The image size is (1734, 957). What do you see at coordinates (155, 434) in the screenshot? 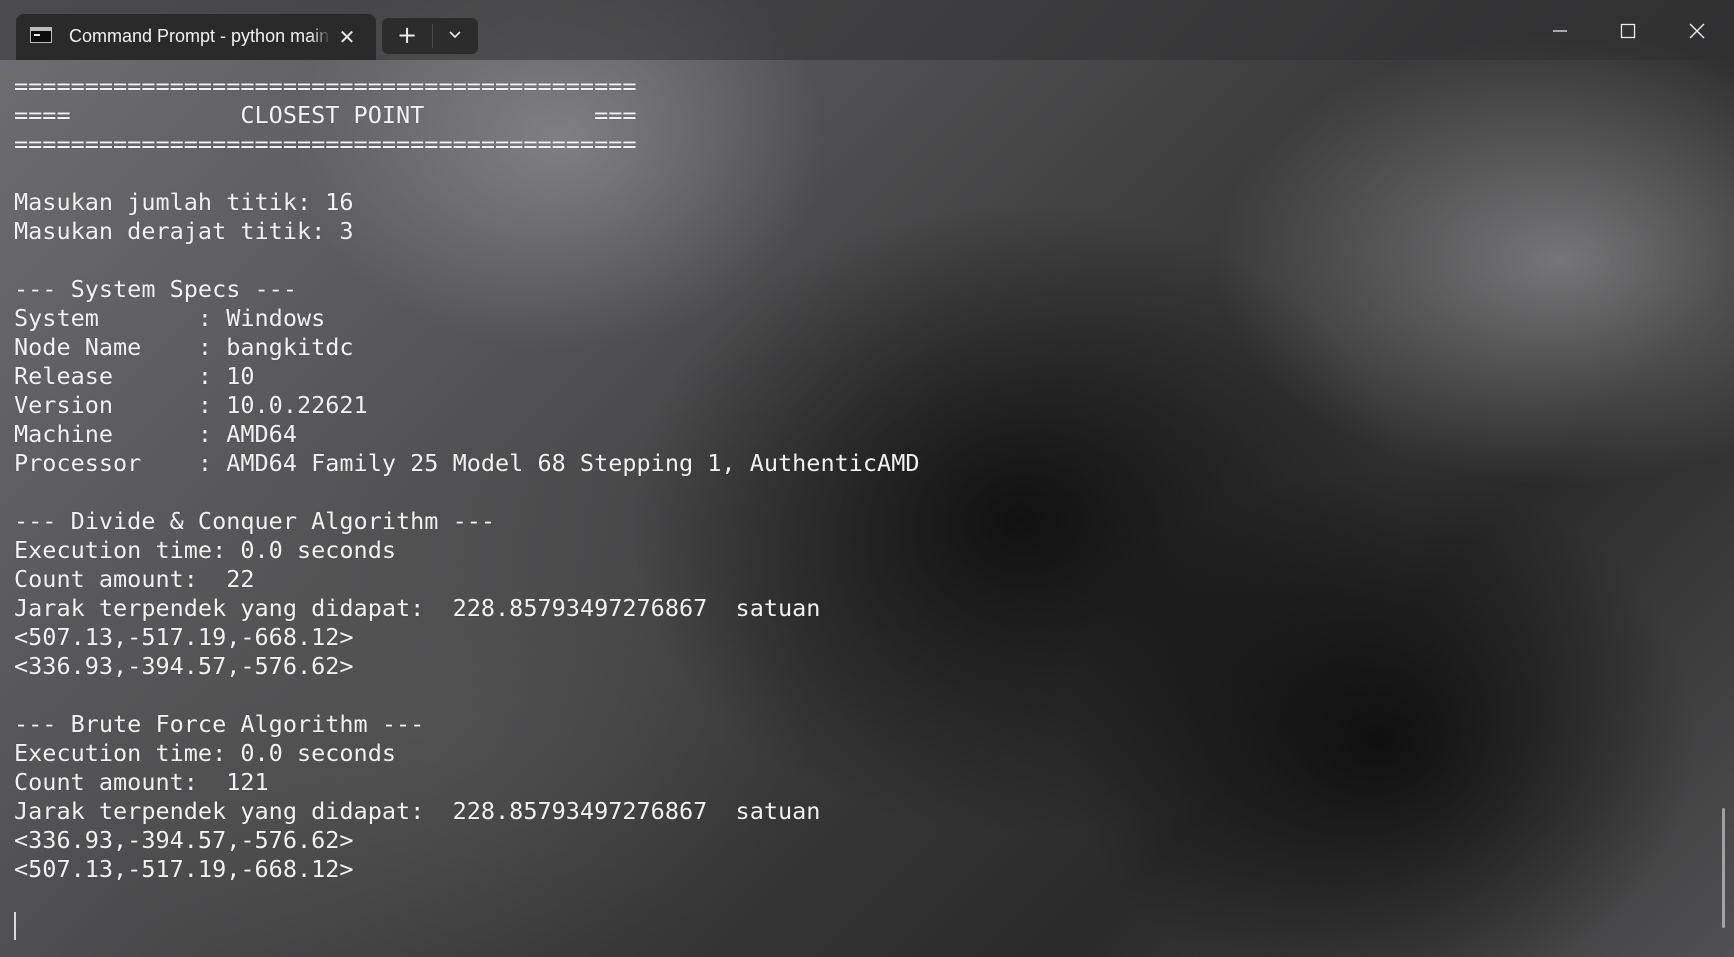
I see `terminal-line: Machine : AMD64` at bounding box center [155, 434].